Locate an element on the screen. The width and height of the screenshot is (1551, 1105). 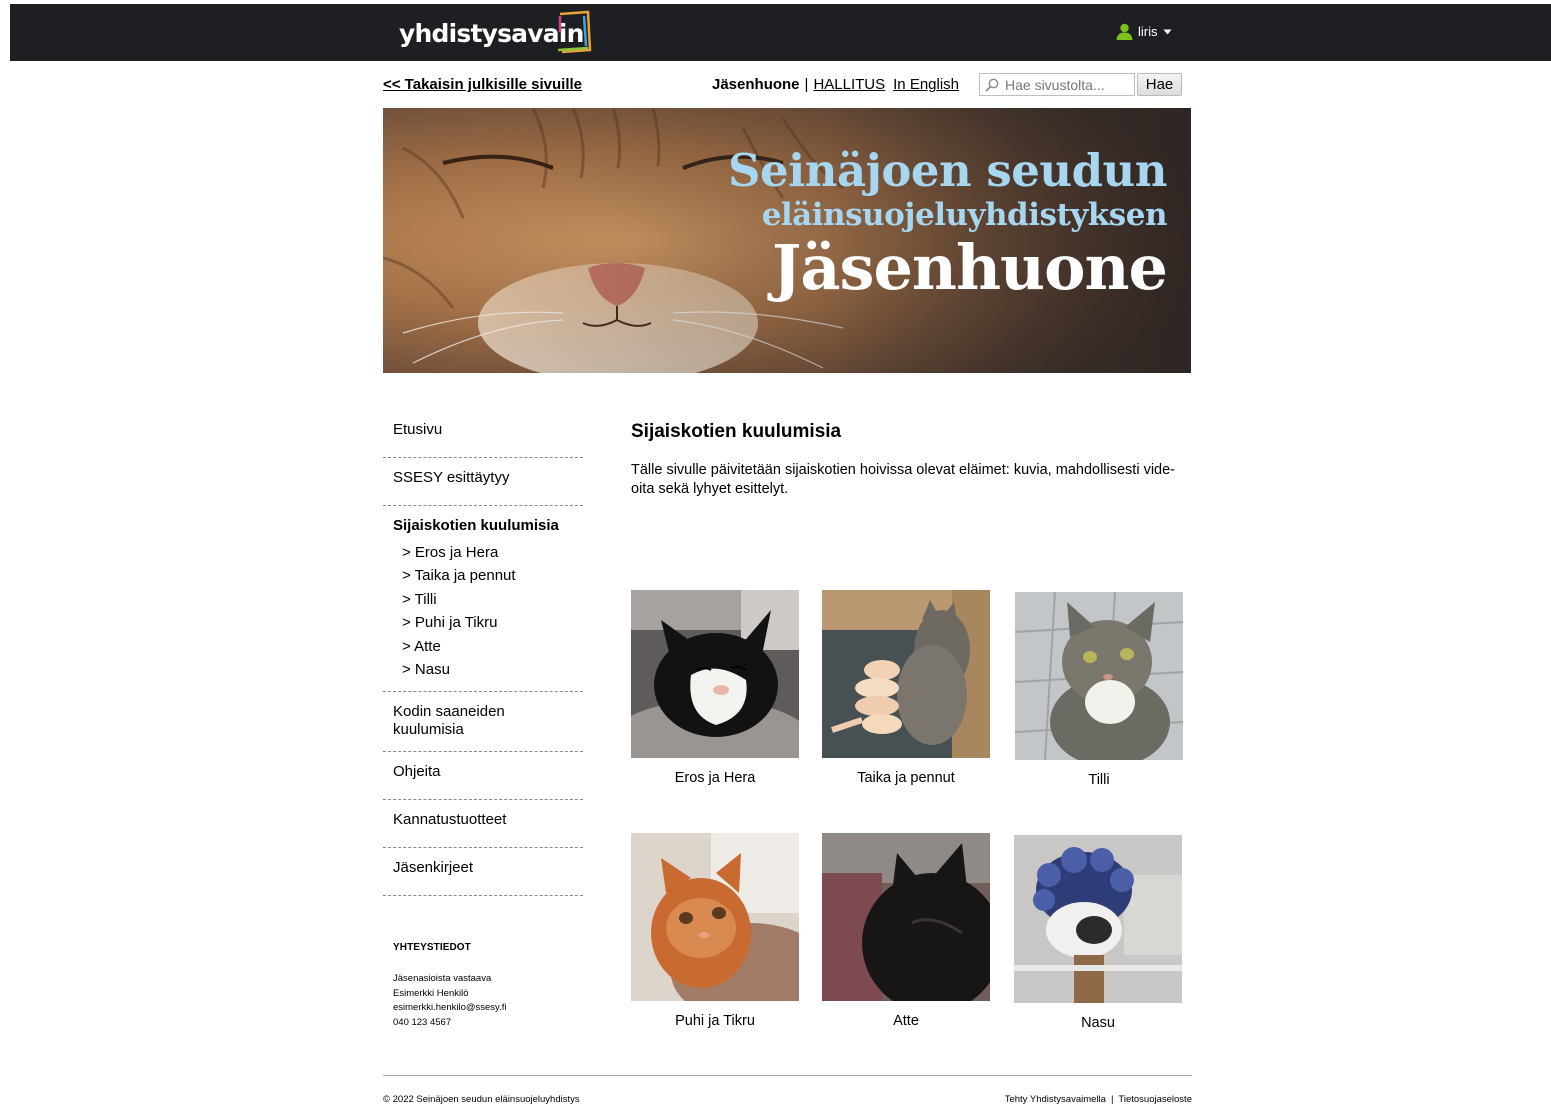
sidebar-item-ssesy-esittaytyy: SSESY esittäytyy is located at coordinates (483, 482).